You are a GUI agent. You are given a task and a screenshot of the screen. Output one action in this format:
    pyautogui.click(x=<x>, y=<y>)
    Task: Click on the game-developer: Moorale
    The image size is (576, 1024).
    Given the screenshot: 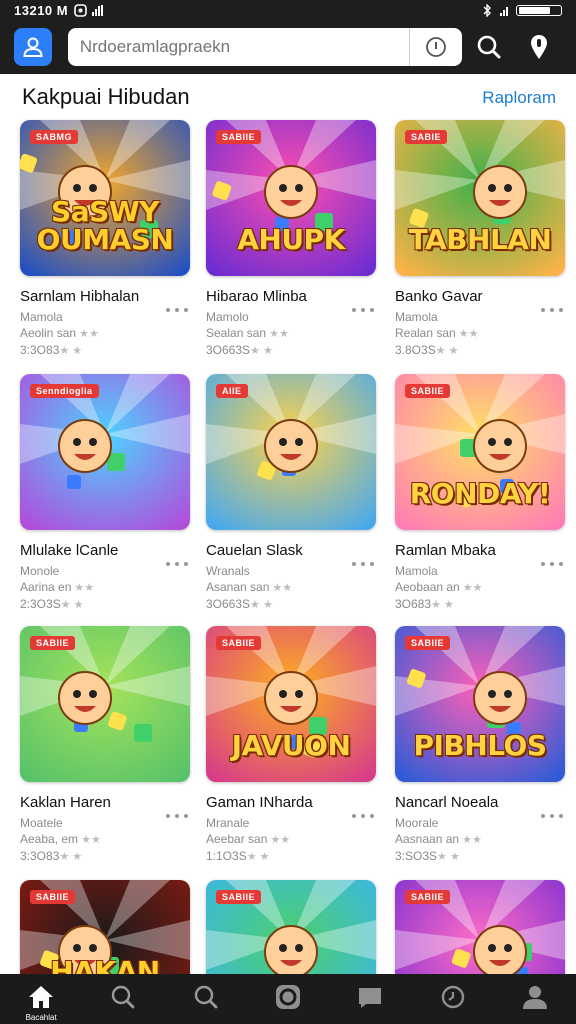 What is the action you would take?
    pyautogui.click(x=417, y=823)
    